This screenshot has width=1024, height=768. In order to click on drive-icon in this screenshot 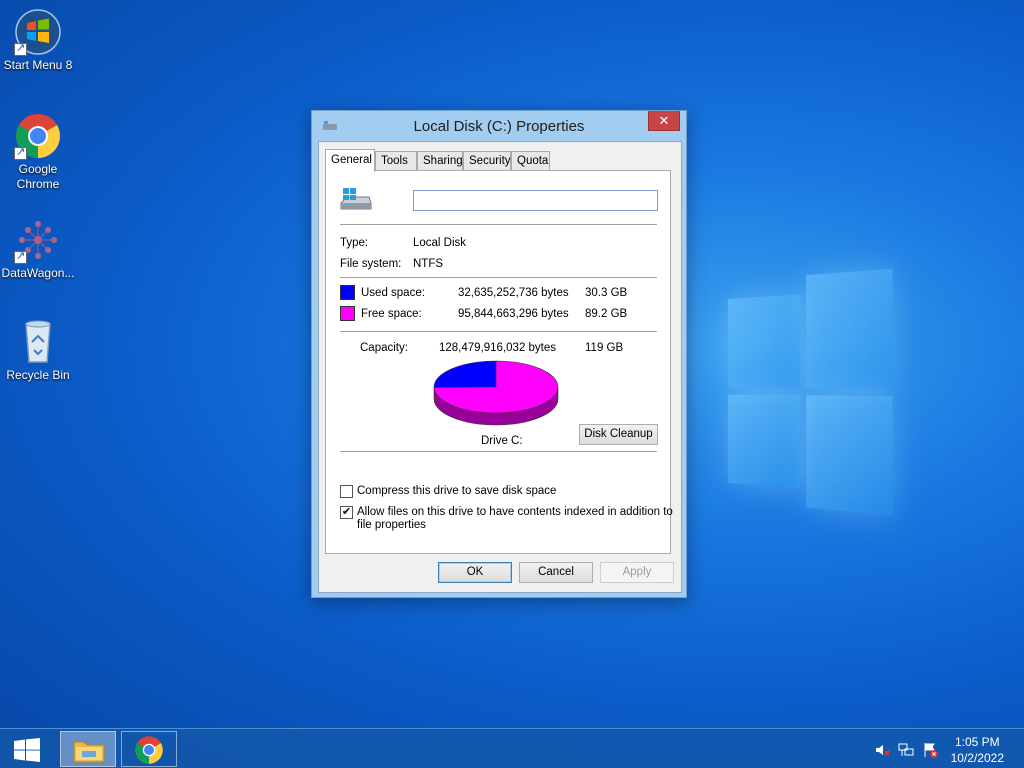, I will do `click(356, 199)`.